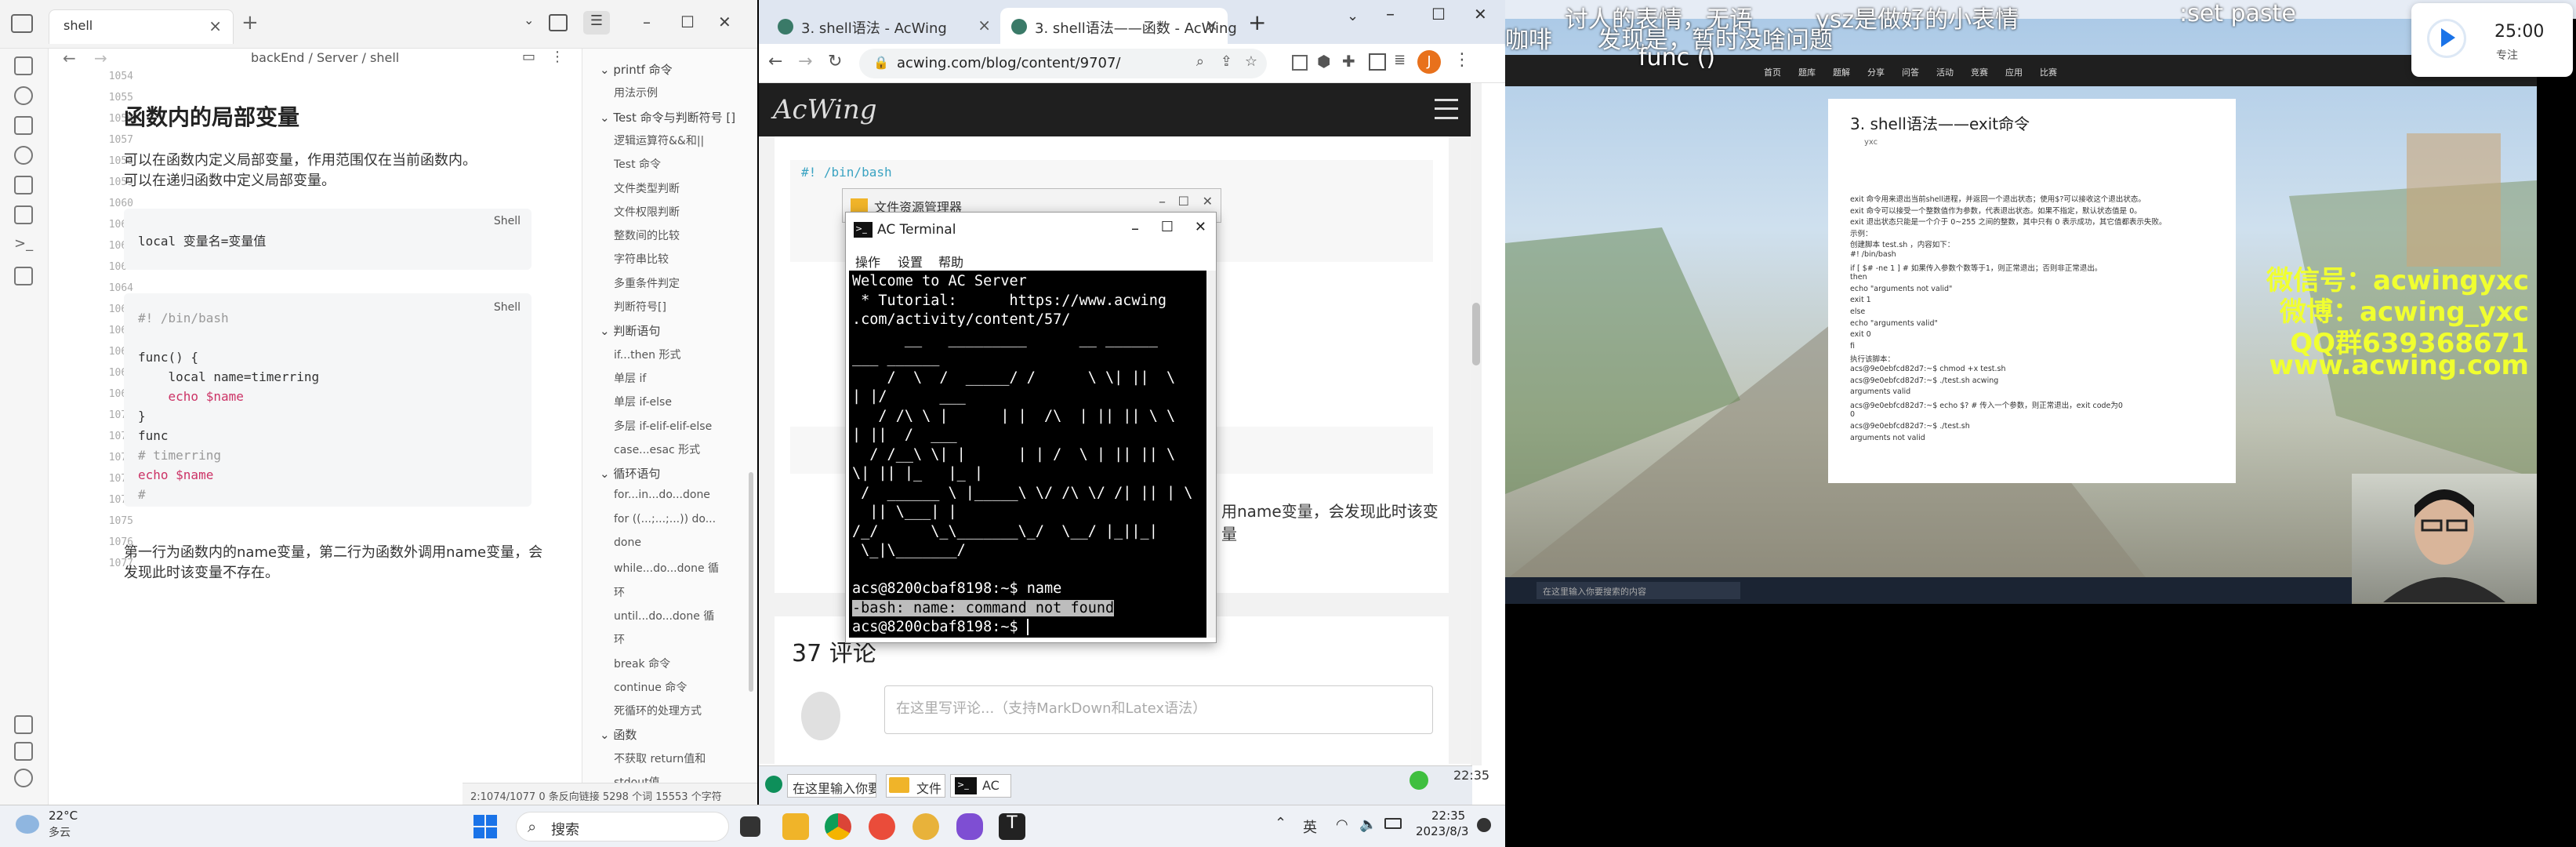 The width and height of the screenshot is (2576, 847). What do you see at coordinates (1310, 826) in the screenshot?
I see `ime-indicator: 英` at bounding box center [1310, 826].